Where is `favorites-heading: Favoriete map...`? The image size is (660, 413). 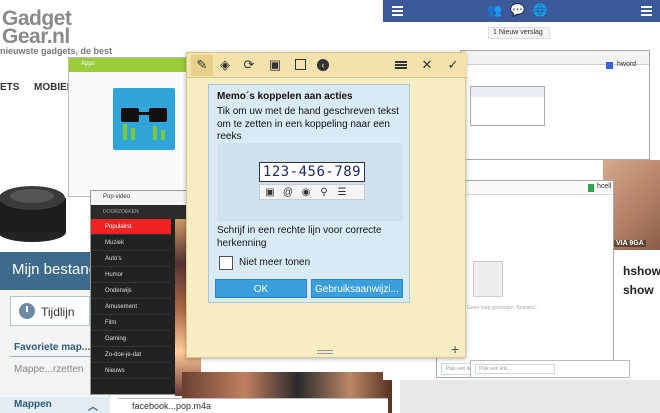
favorites-heading: Favoriete map... is located at coordinates (52, 347).